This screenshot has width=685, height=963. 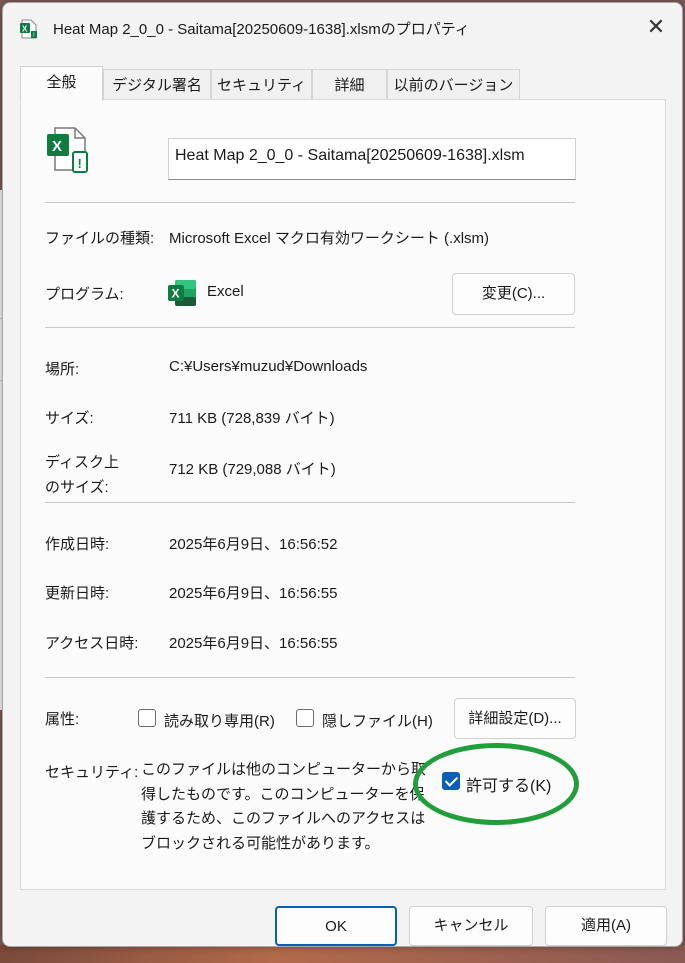 I want to click on excel-app-icon: X, so click(x=182, y=293).